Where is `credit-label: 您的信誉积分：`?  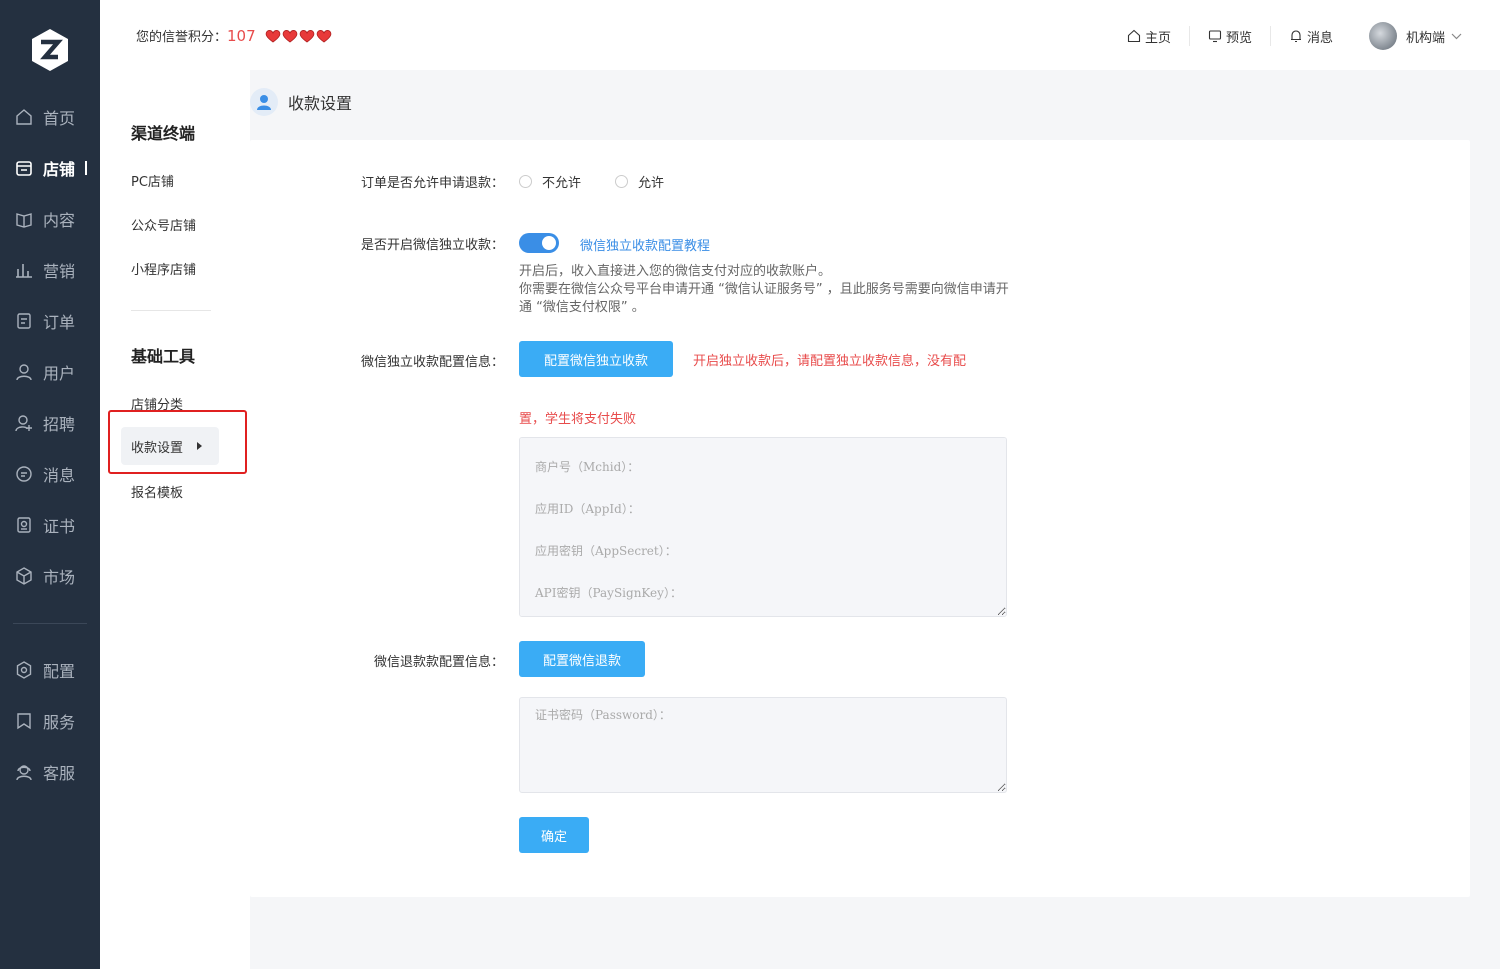 credit-label: 您的信誉积分： is located at coordinates (182, 37).